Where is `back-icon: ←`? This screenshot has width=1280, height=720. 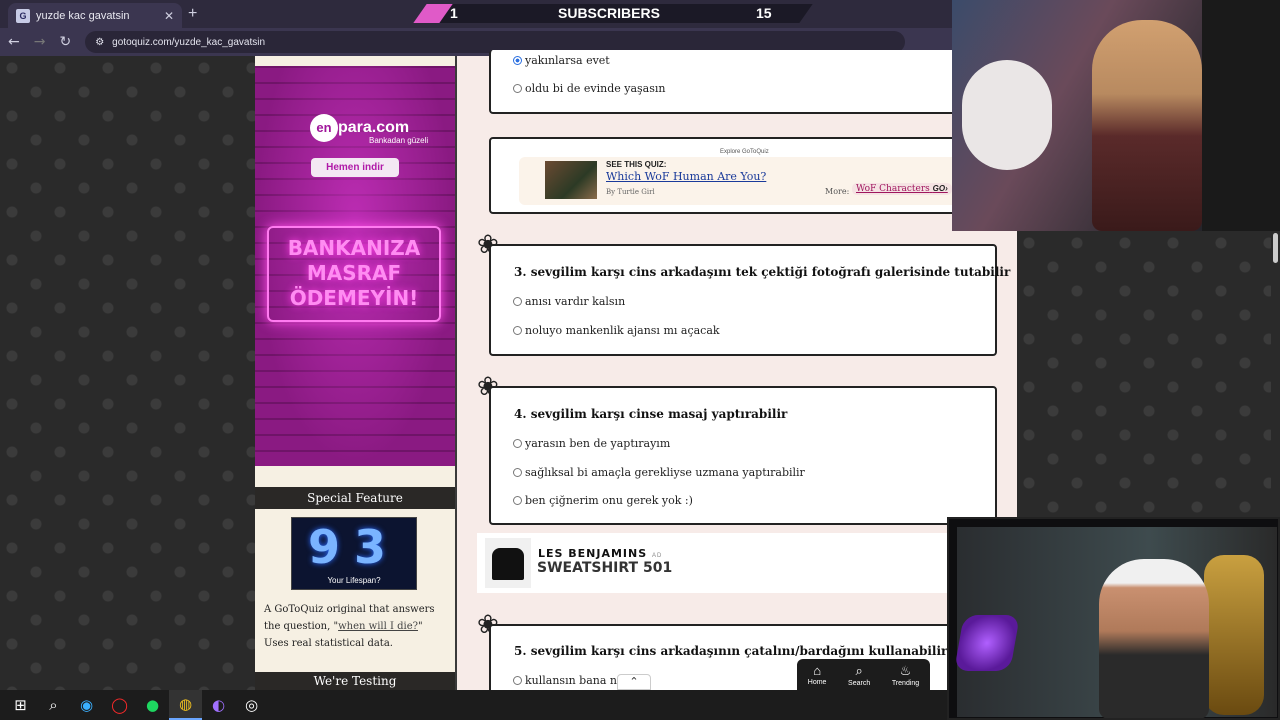
back-icon: ← is located at coordinates (14, 42).